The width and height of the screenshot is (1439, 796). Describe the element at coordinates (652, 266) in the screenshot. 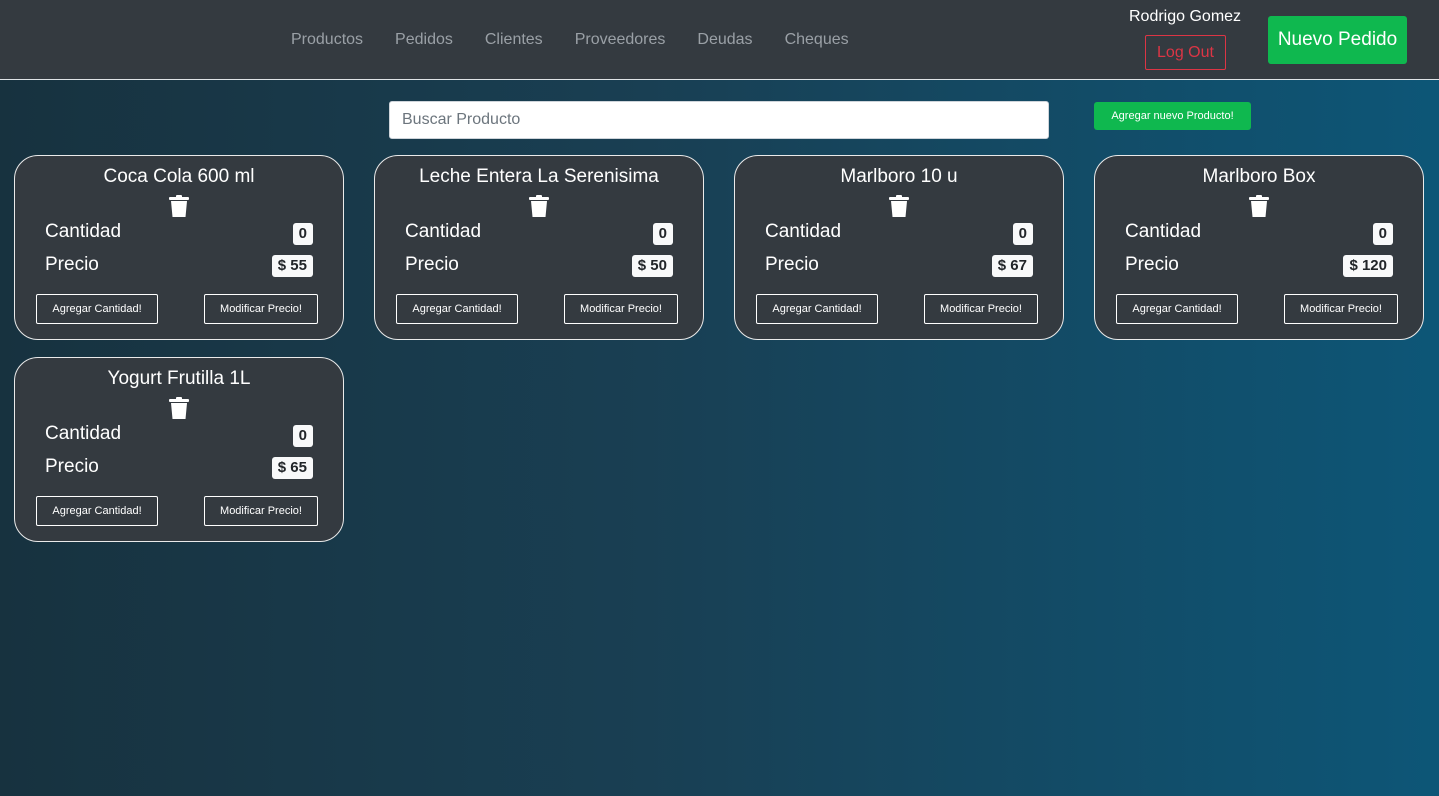

I see `price-badge: $ 50` at that location.